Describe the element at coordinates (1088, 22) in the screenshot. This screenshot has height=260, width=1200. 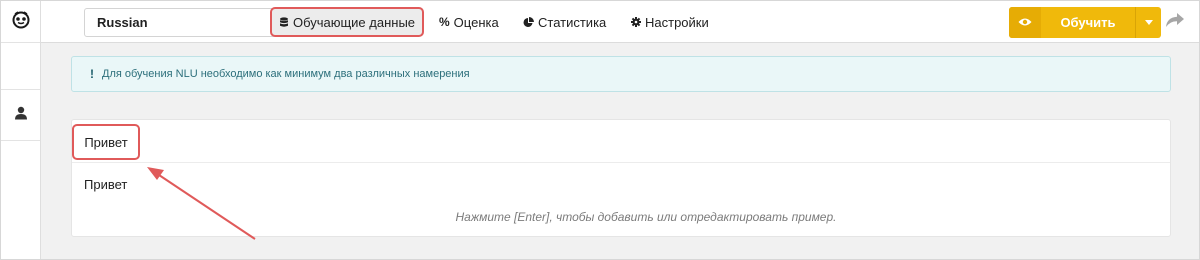
I see `train-button: Обучить` at that location.